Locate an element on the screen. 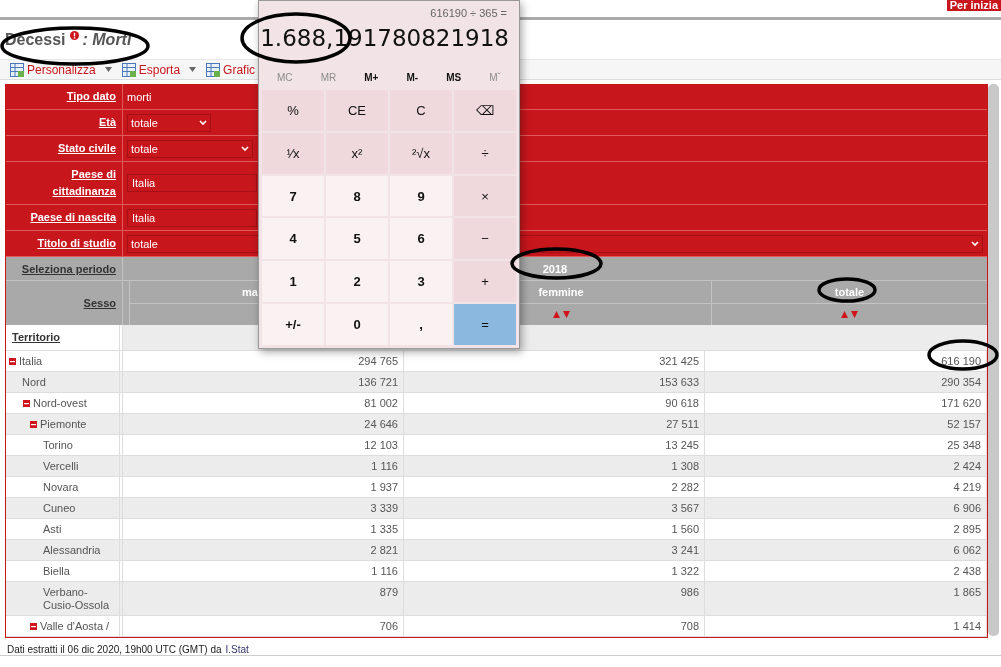  filter-label: Età is located at coordinates (64, 122).